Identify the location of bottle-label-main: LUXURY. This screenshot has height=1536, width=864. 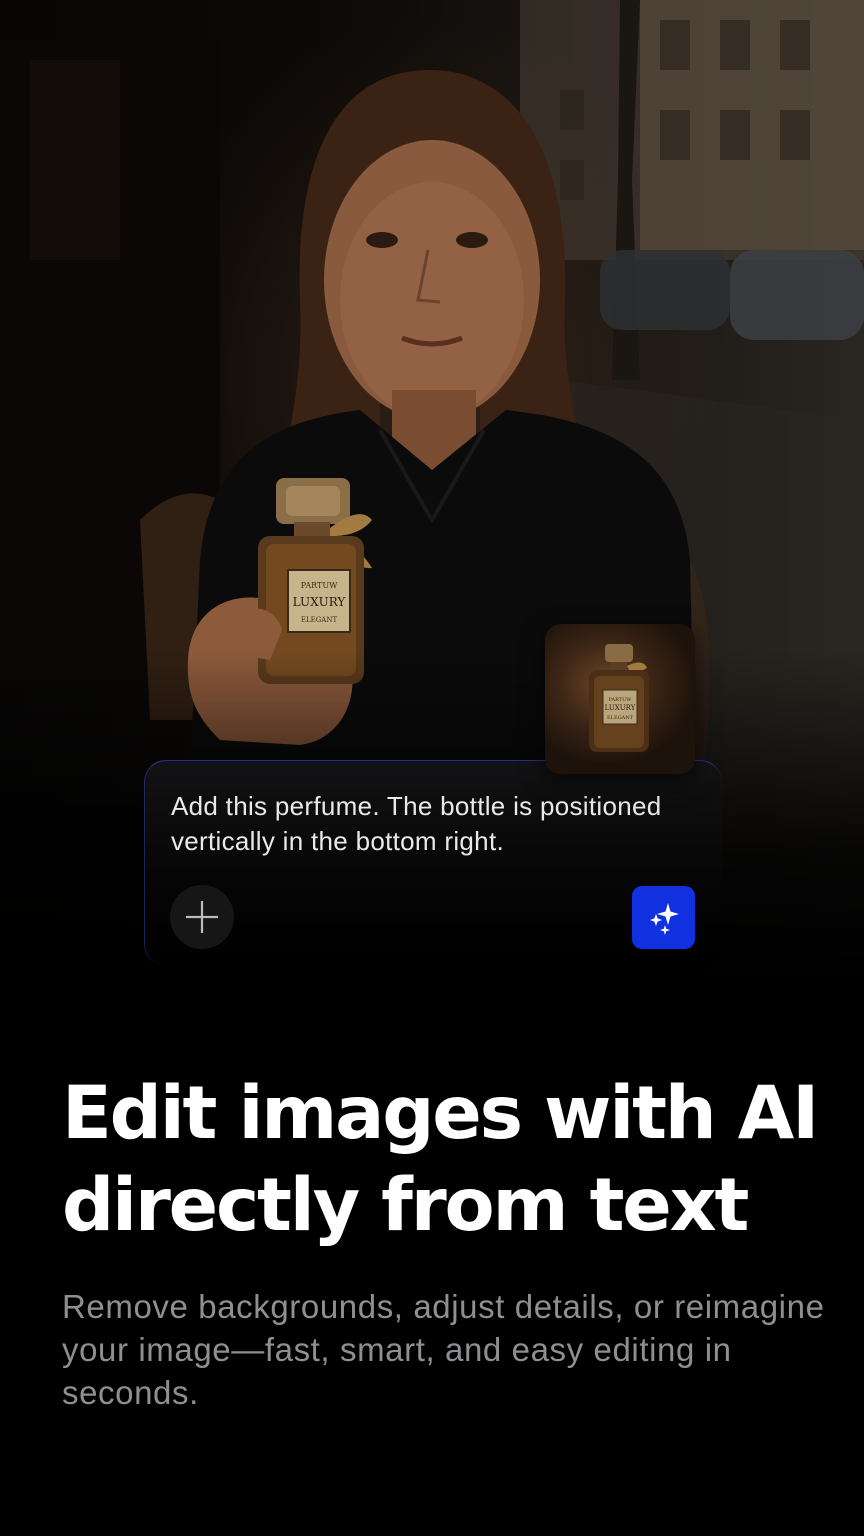
(320, 602).